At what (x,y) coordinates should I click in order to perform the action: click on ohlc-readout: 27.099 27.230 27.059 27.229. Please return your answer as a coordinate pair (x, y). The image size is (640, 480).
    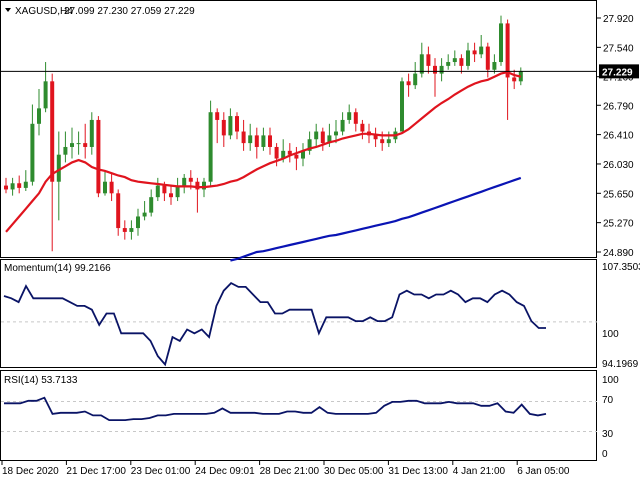
    Looking at the image, I should click on (129, 11).